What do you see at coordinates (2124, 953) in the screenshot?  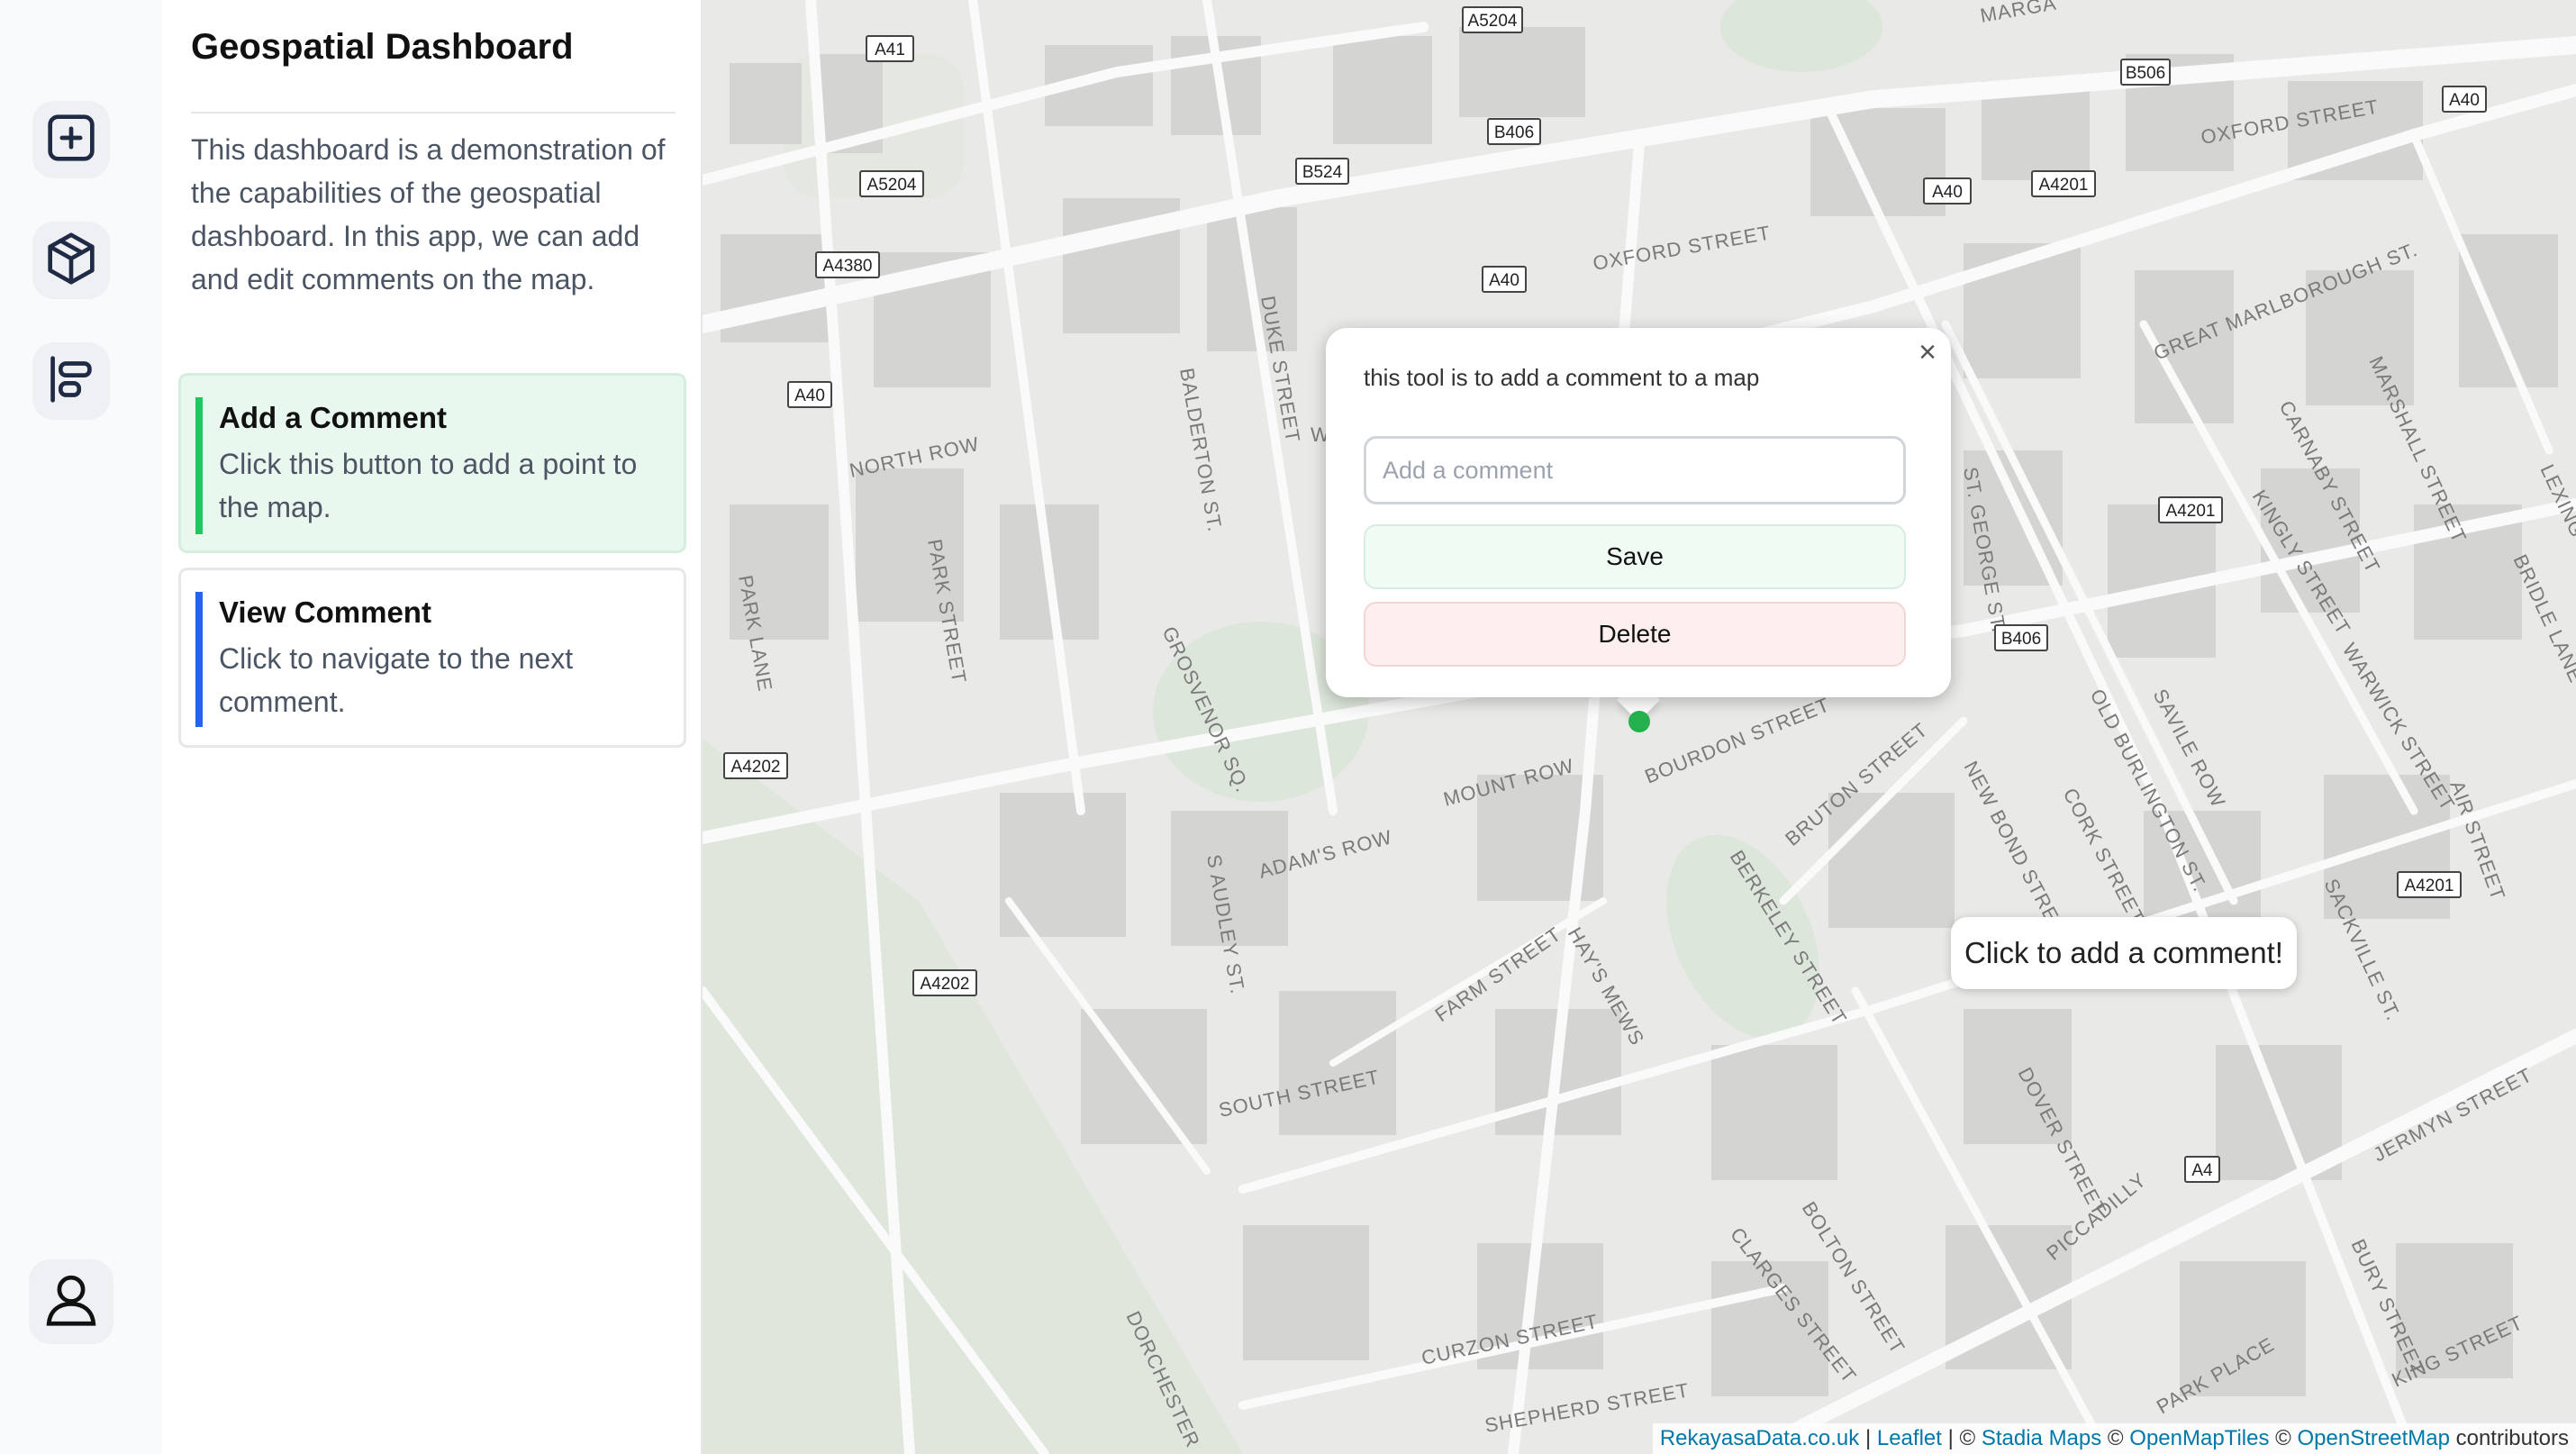 I see `add-comment-tooltip: Click to add a comment!` at bounding box center [2124, 953].